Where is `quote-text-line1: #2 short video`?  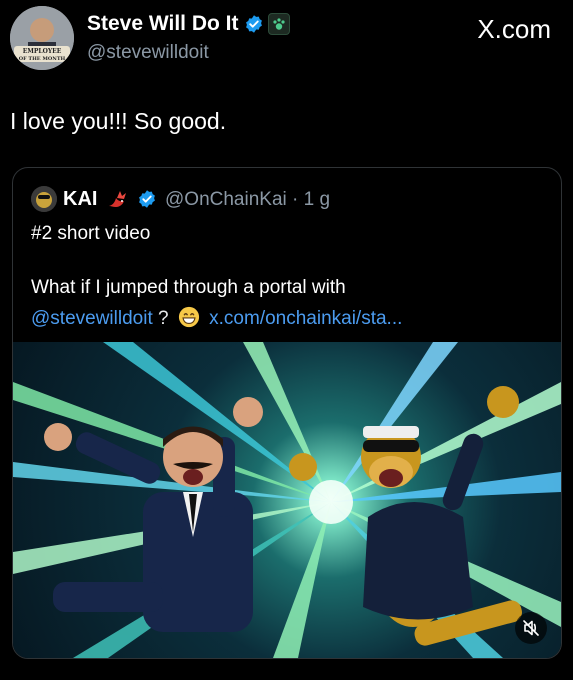
quote-text-line1: #2 short video is located at coordinates (91, 233).